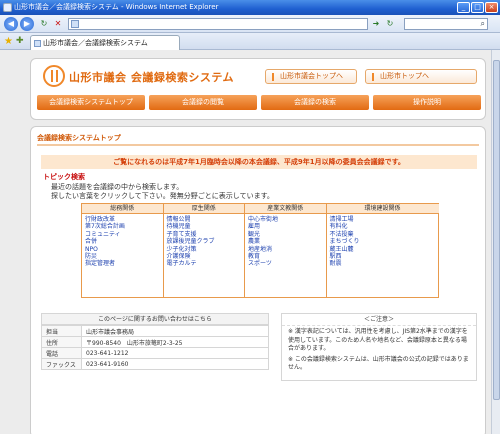  I want to click on maximize-button: □, so click(477, 7).